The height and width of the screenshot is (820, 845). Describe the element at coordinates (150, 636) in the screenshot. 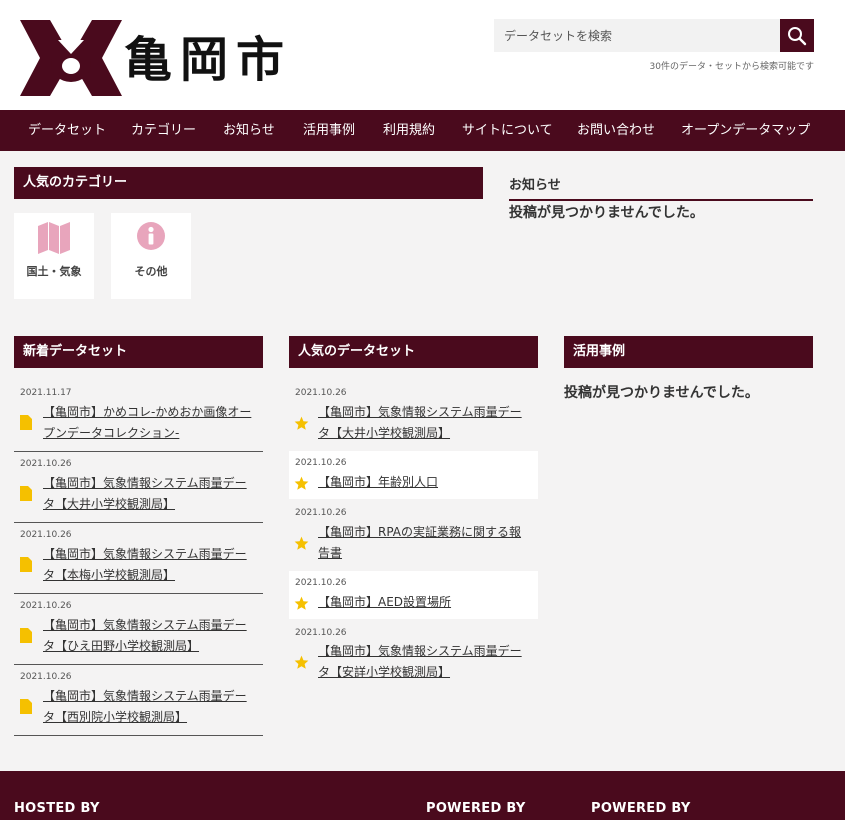

I see `dataset-link: 【亀岡市】気象情報システム雨量データ【ひえ田野小学校観測局】` at that location.